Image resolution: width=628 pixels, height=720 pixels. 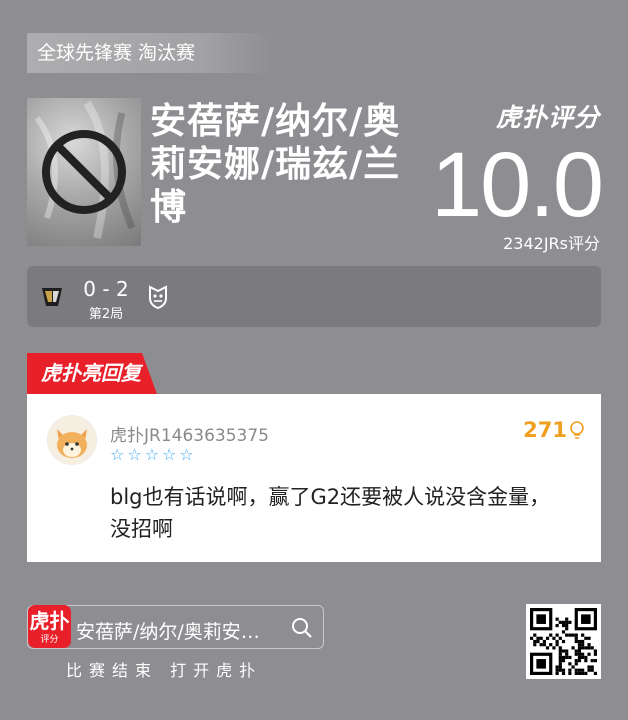 I want to click on qr-code-icon, so click(x=563, y=641).